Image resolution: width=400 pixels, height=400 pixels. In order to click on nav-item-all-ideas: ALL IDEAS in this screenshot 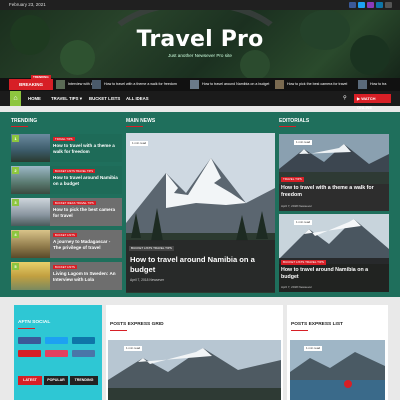, I will do `click(137, 98)`.